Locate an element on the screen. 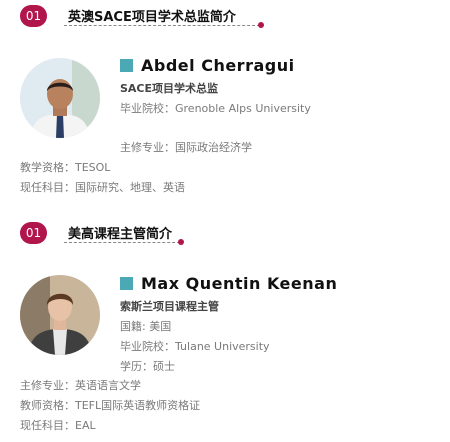 The width and height of the screenshot is (450, 442). section-header-1: 01 英澳SACE项目学术总监简介 is located at coordinates (142, 18).